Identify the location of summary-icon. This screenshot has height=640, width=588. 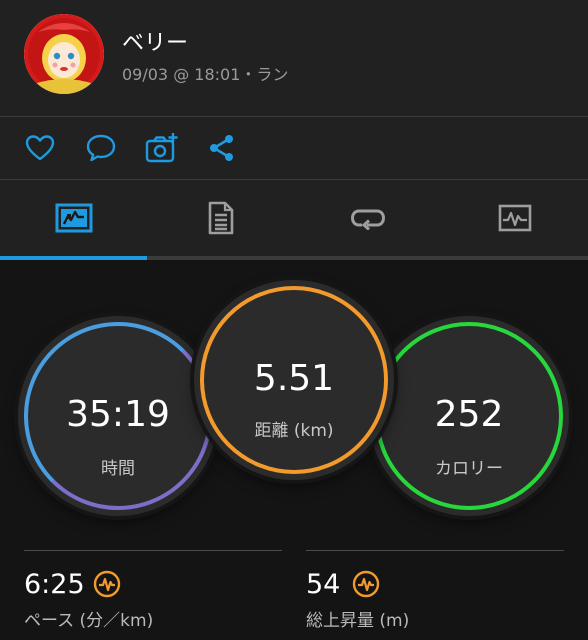
(74, 220).